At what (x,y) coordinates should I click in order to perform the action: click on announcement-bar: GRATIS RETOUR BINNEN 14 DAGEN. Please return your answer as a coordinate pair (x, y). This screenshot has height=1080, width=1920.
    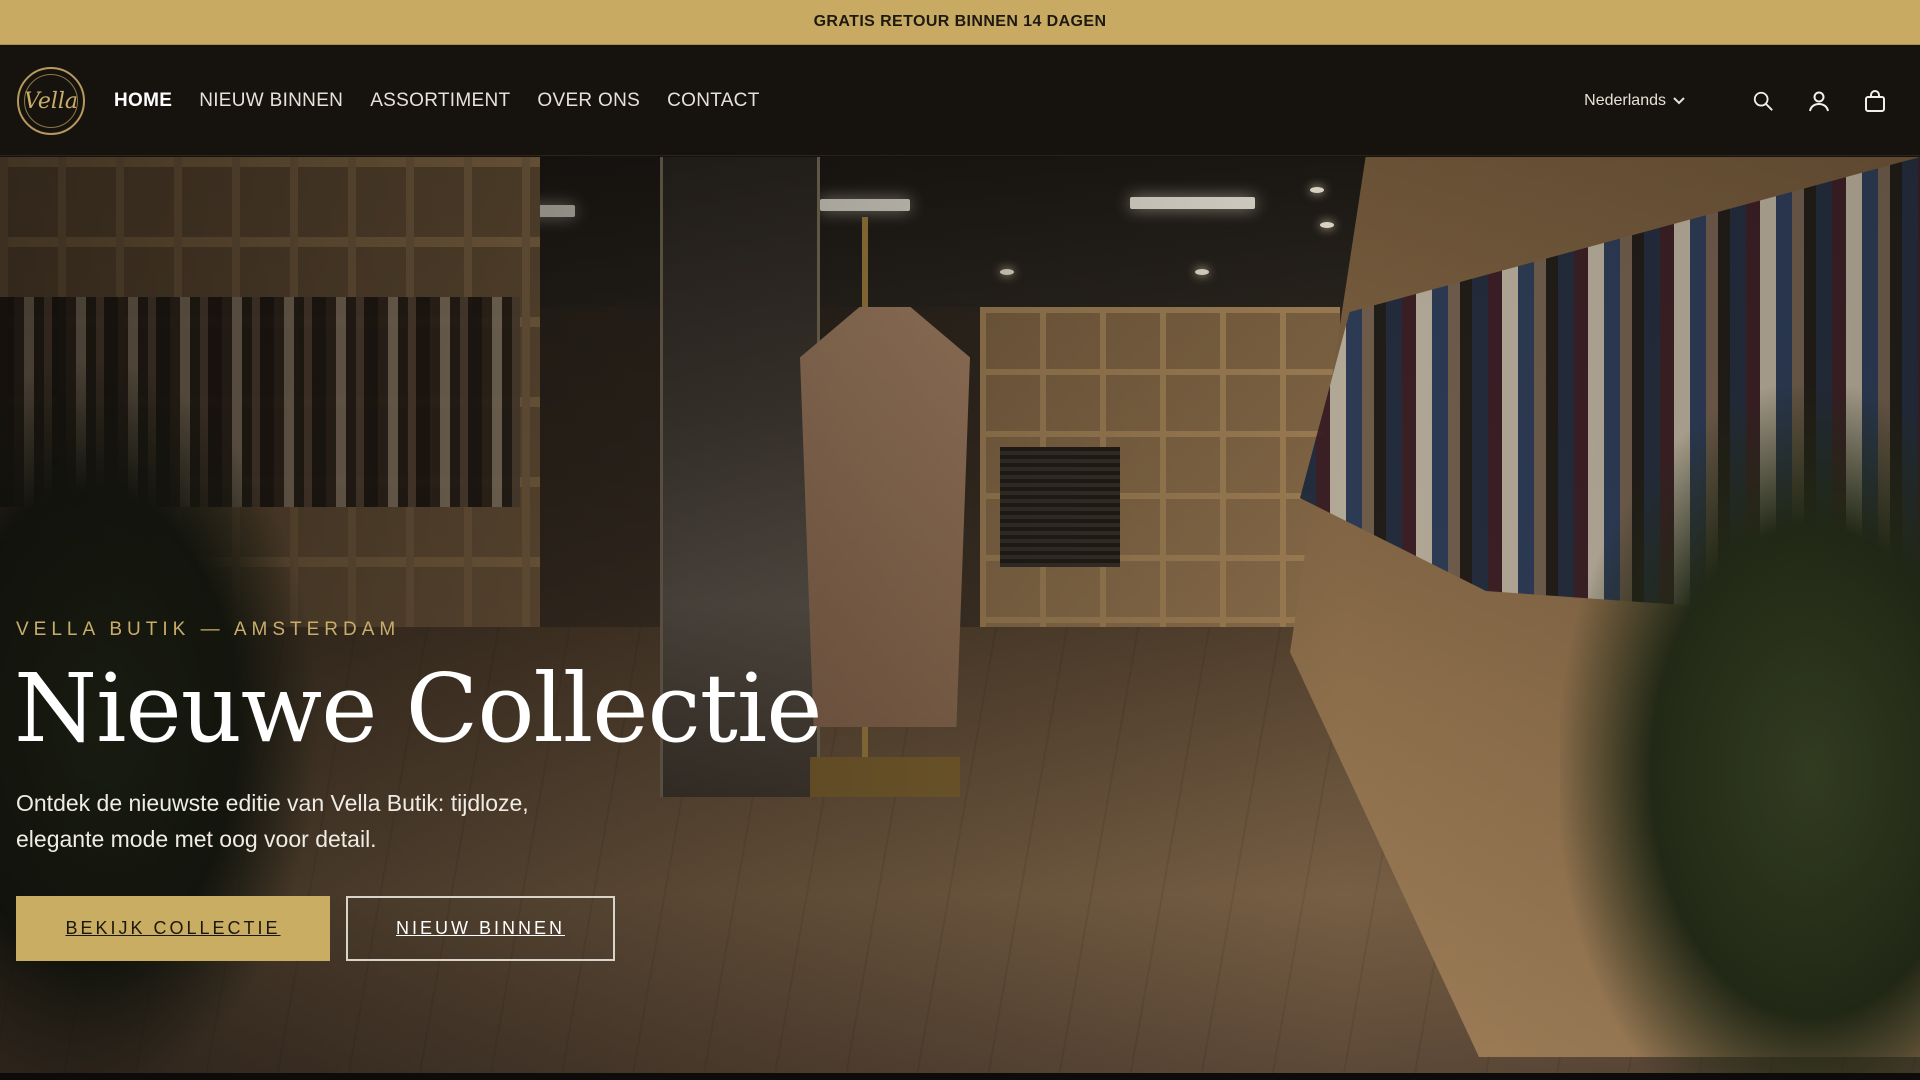
    Looking at the image, I should click on (960, 22).